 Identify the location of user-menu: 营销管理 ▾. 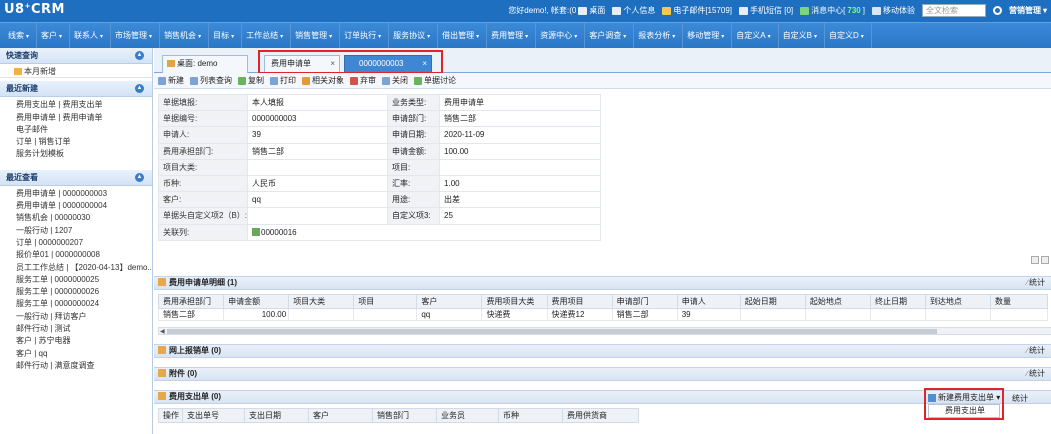
(1028, 10).